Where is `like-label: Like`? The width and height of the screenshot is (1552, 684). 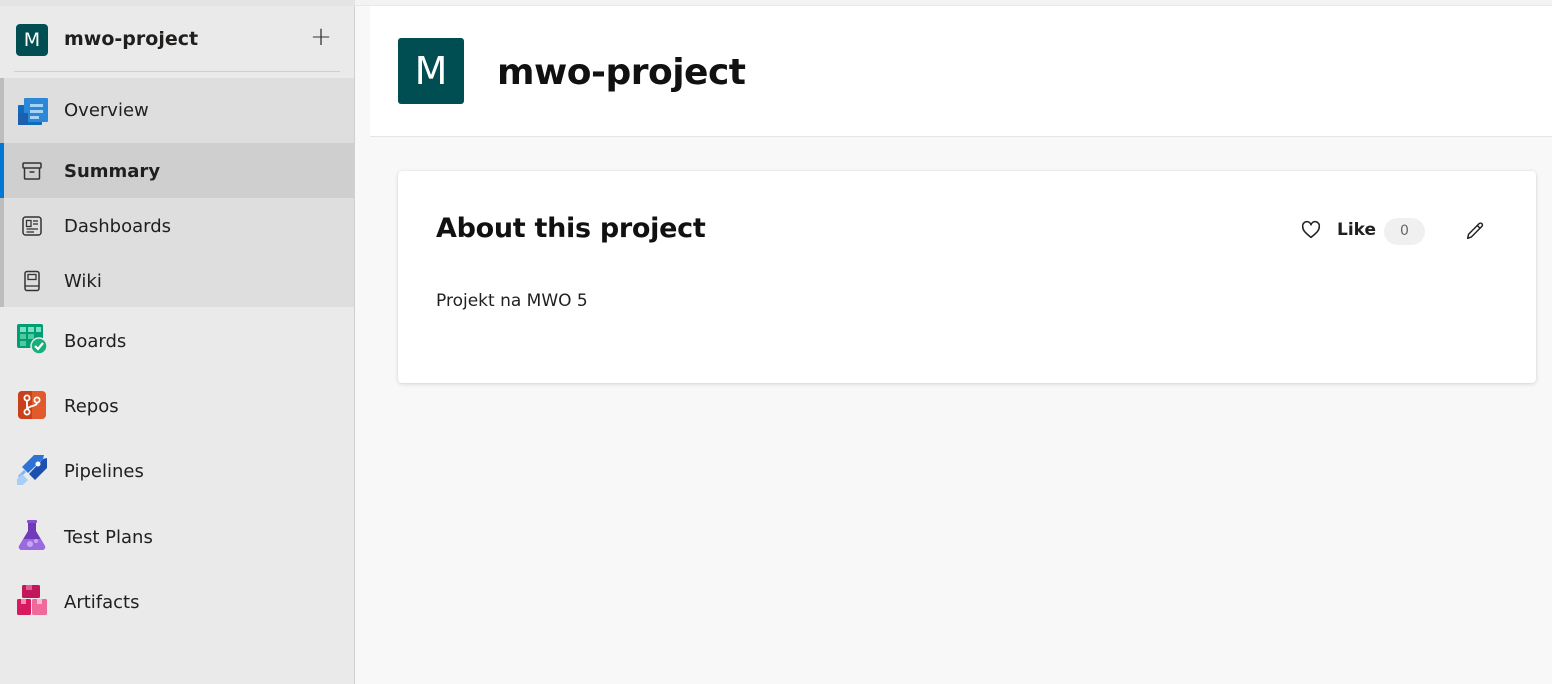
like-label: Like is located at coordinates (1357, 230).